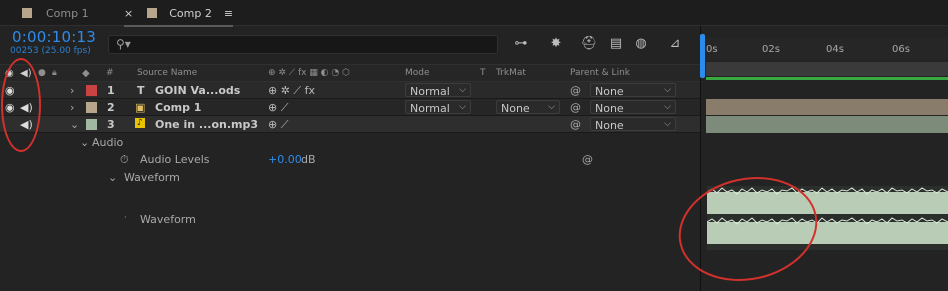  What do you see at coordinates (616, 44) in the screenshot?
I see `frame-blending-icon: ▤` at bounding box center [616, 44].